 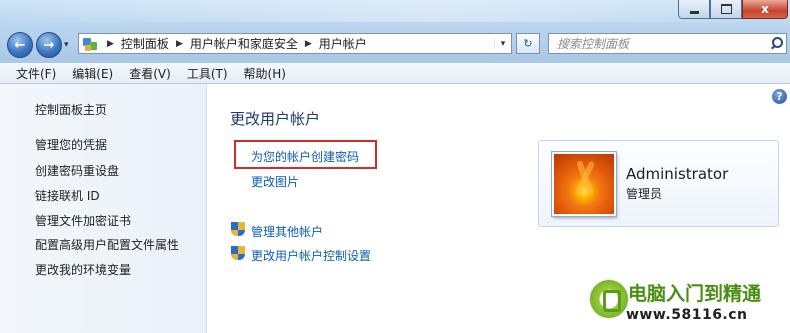 I want to click on refresh-button: ↻, so click(x=528, y=43).